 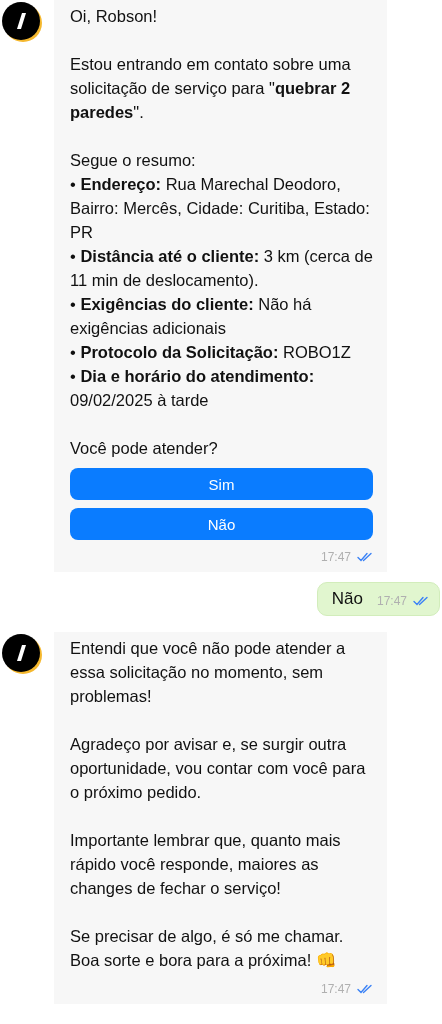 I want to click on message-text: Importante lembrar que, quanto mais rápido você responde, maiores as changes de fechar o serviço!, so click(x=206, y=864).